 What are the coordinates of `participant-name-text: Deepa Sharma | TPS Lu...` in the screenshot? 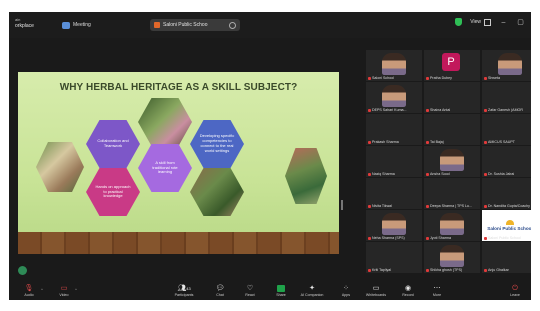 It's located at (451, 206).